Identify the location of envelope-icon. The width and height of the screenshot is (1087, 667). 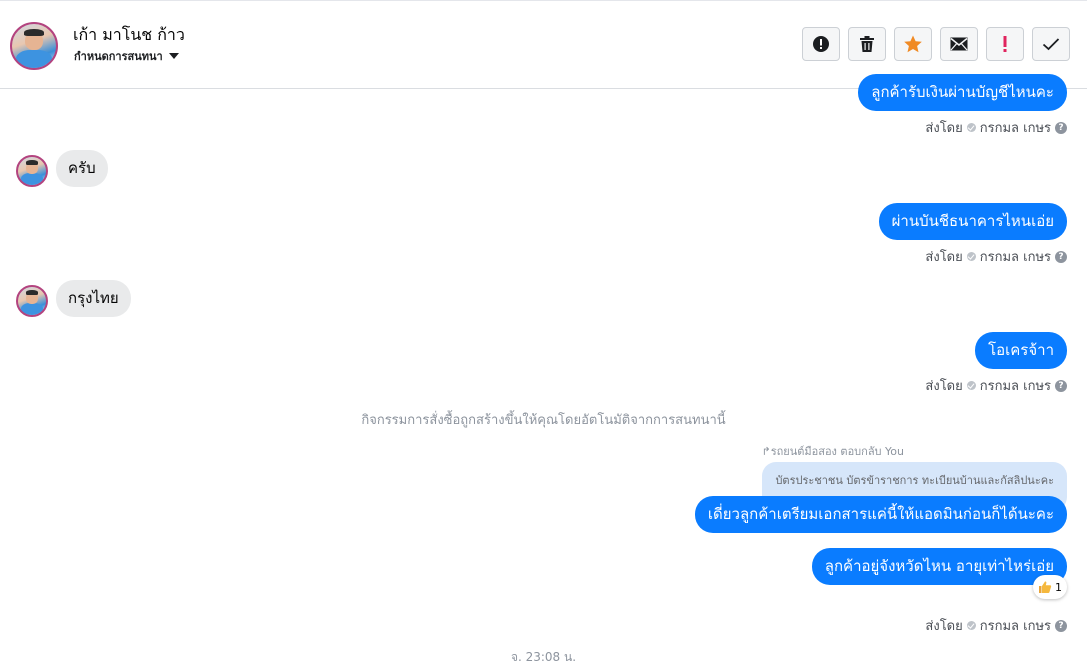
(959, 44).